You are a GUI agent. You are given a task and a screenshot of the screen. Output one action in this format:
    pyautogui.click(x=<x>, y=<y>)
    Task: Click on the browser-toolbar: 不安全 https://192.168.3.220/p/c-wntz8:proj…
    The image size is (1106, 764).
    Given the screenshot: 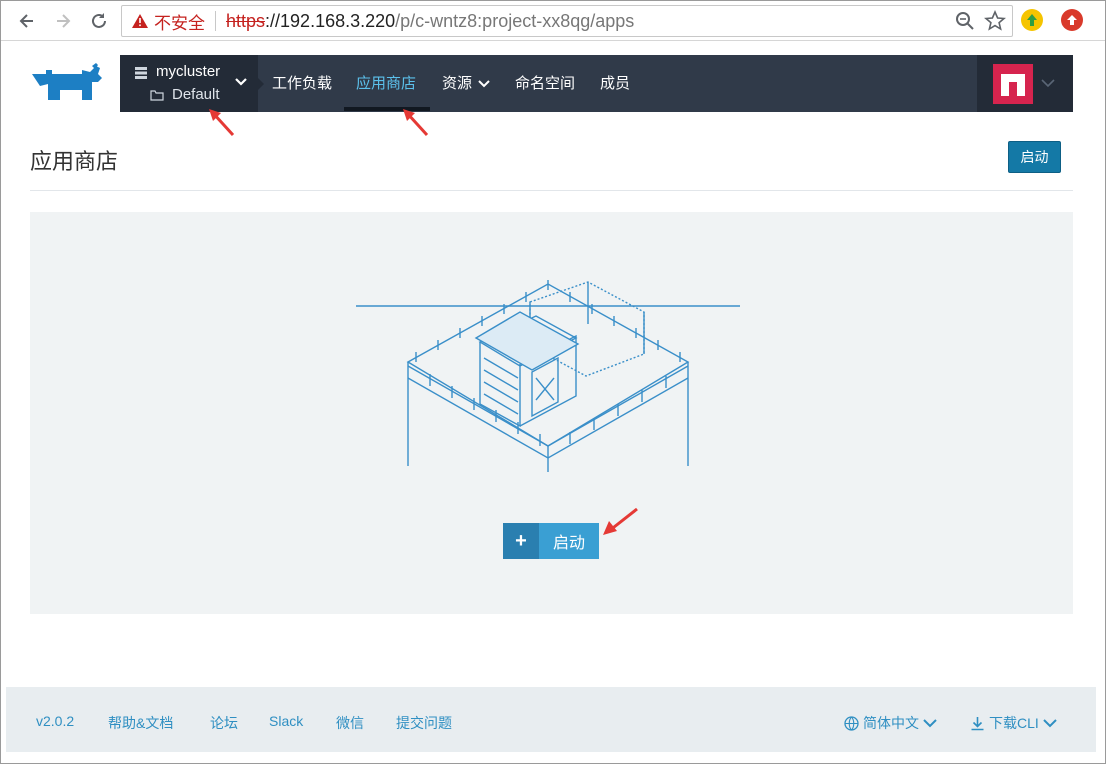 What is the action you would take?
    pyautogui.click(x=553, y=21)
    